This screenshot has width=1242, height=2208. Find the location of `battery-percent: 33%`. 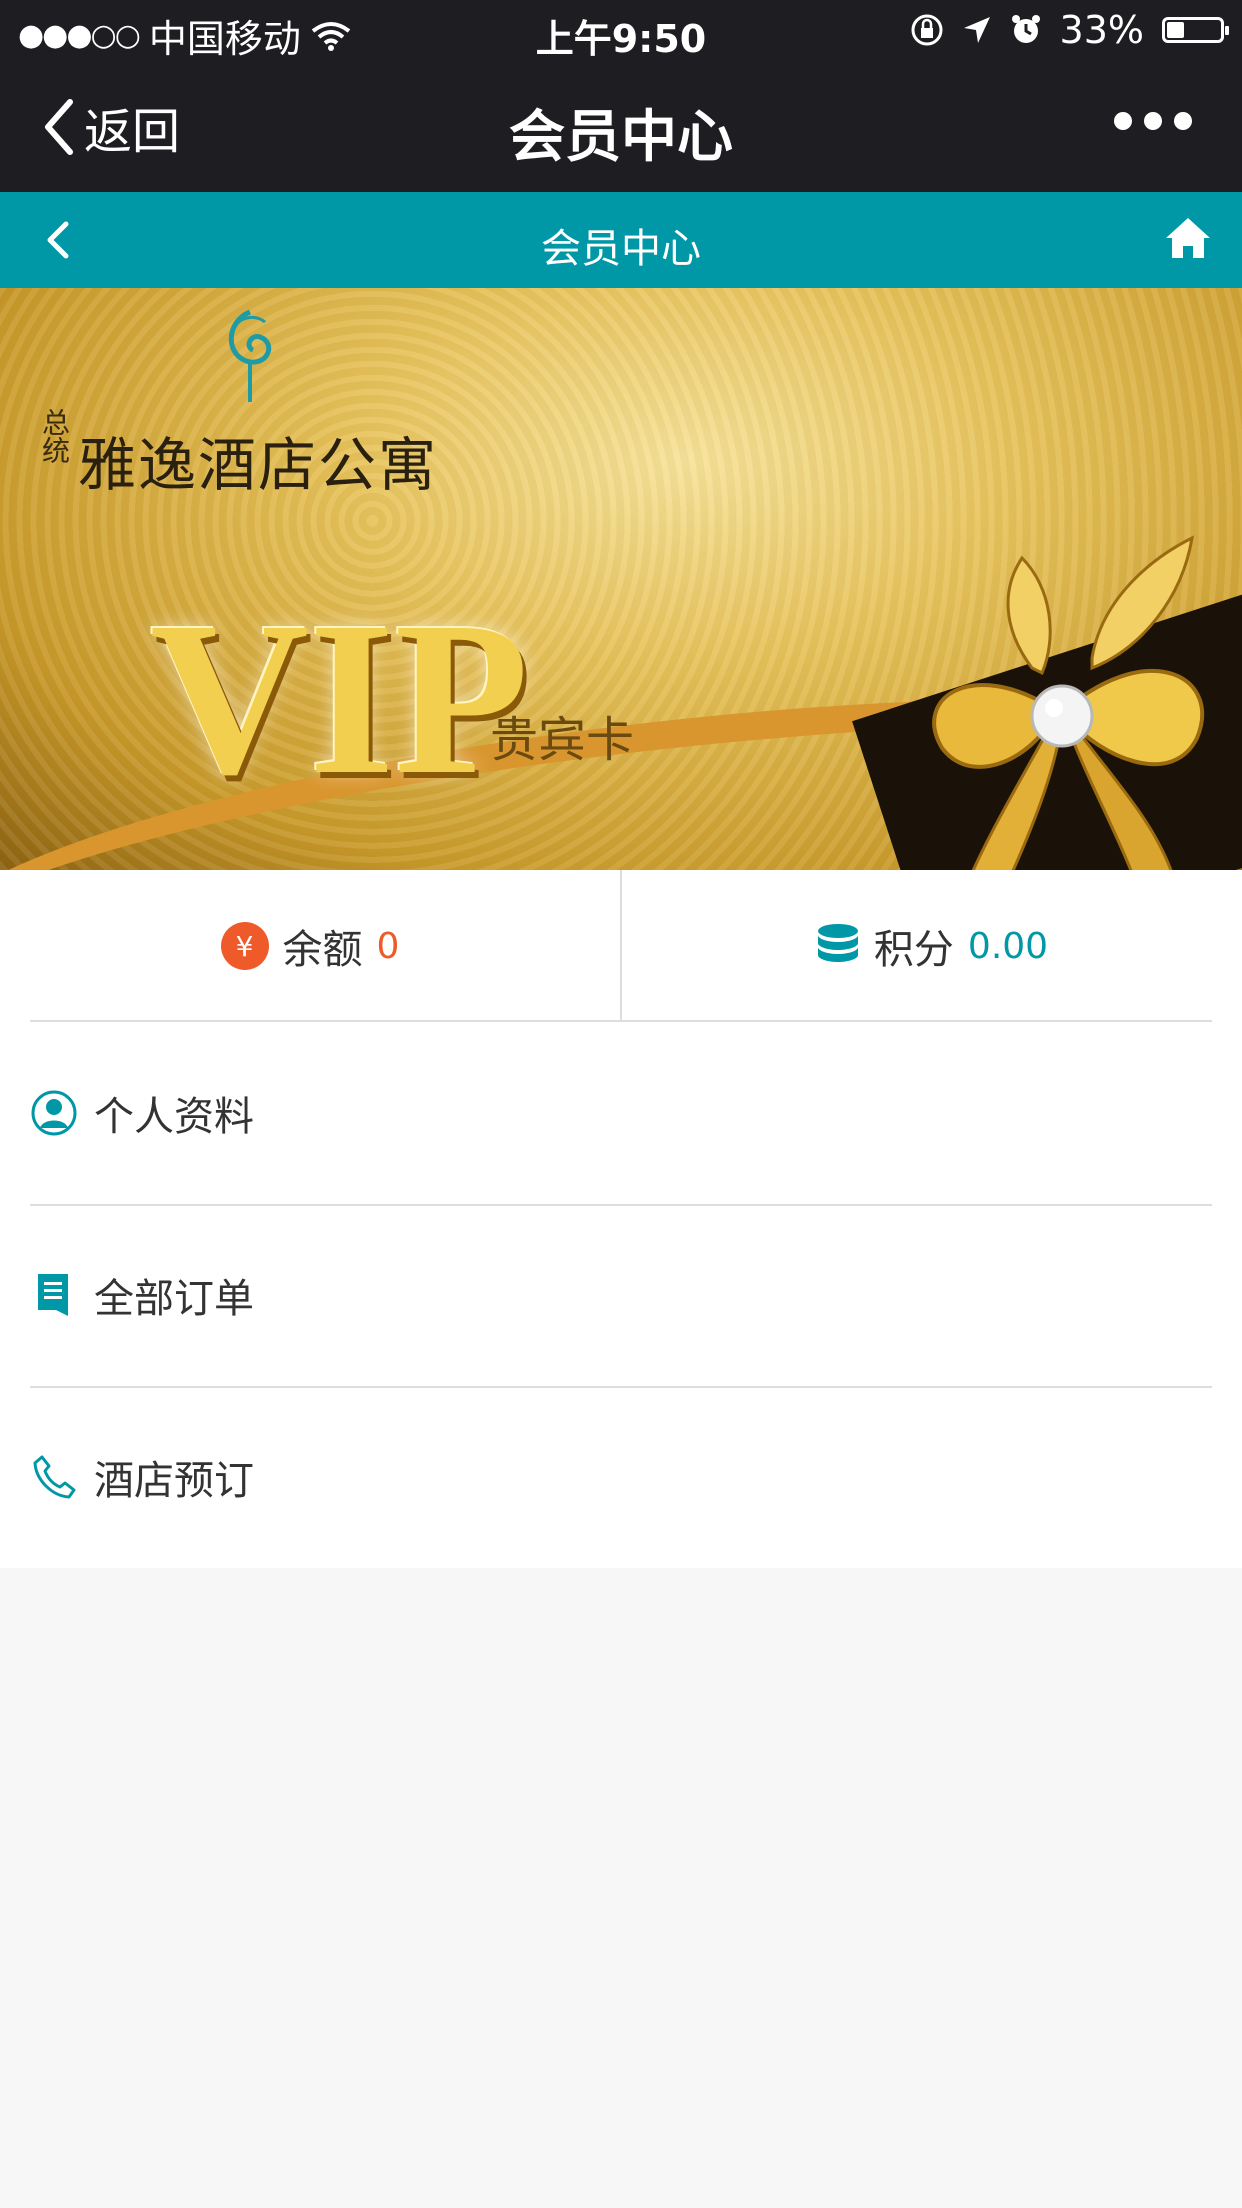

battery-percent: 33% is located at coordinates (1101, 30).